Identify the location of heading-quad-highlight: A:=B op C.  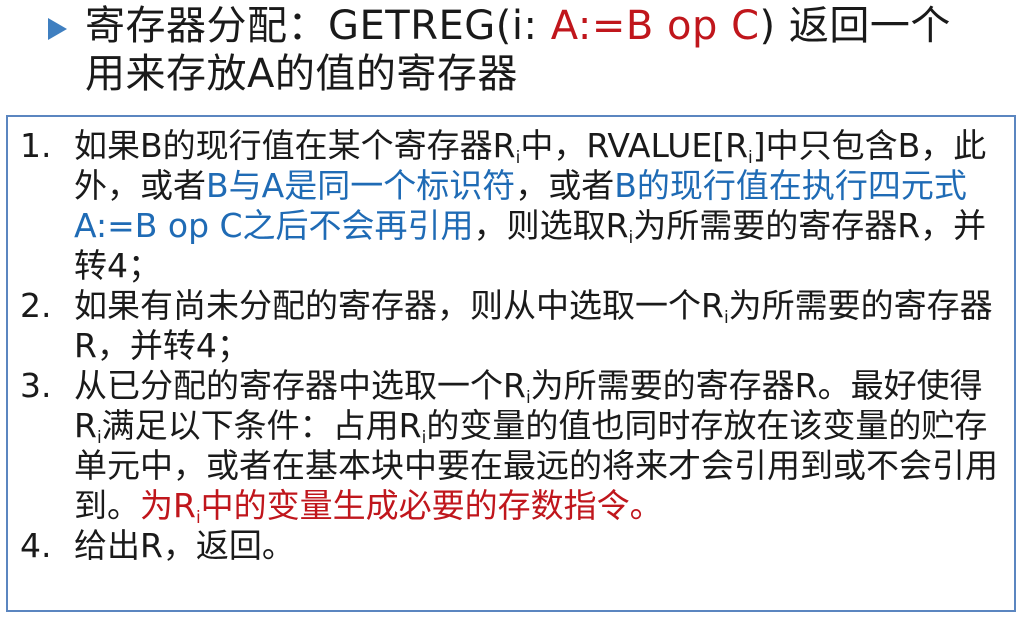
(655, 26).